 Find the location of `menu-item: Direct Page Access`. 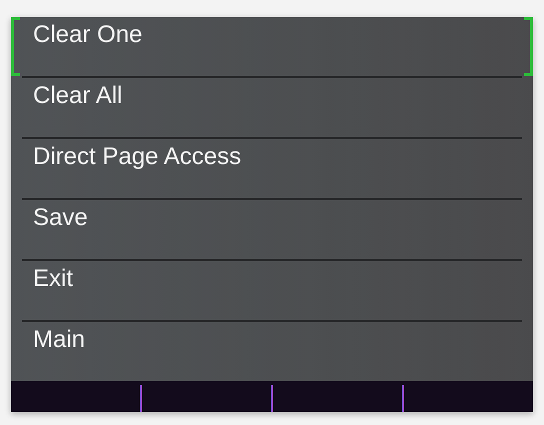

menu-item: Direct Page Access is located at coordinates (272, 168).